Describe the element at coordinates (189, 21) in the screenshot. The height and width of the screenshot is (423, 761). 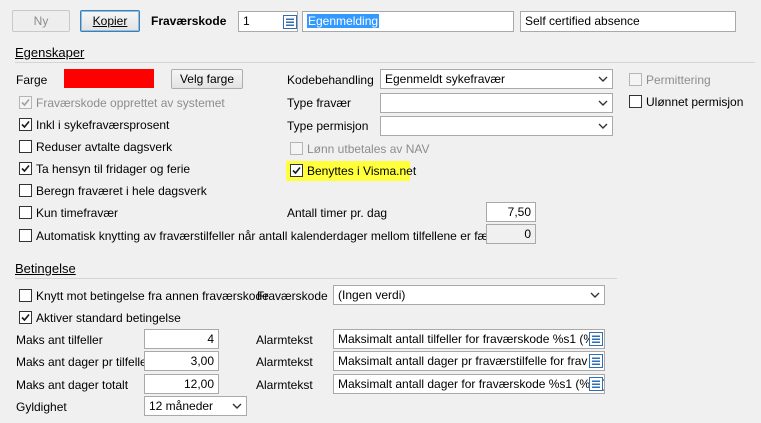
I see `code-label: Fraværskode` at that location.